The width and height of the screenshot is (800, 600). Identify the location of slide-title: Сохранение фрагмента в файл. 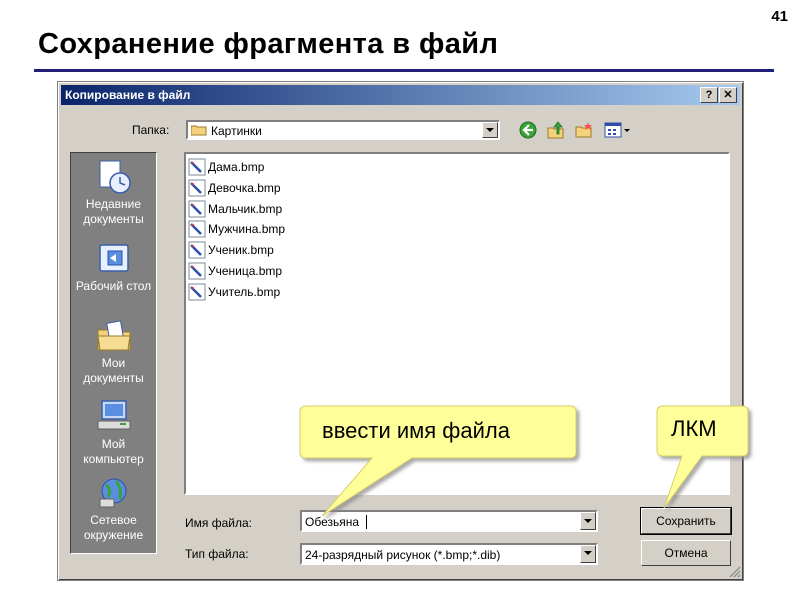
(268, 44).